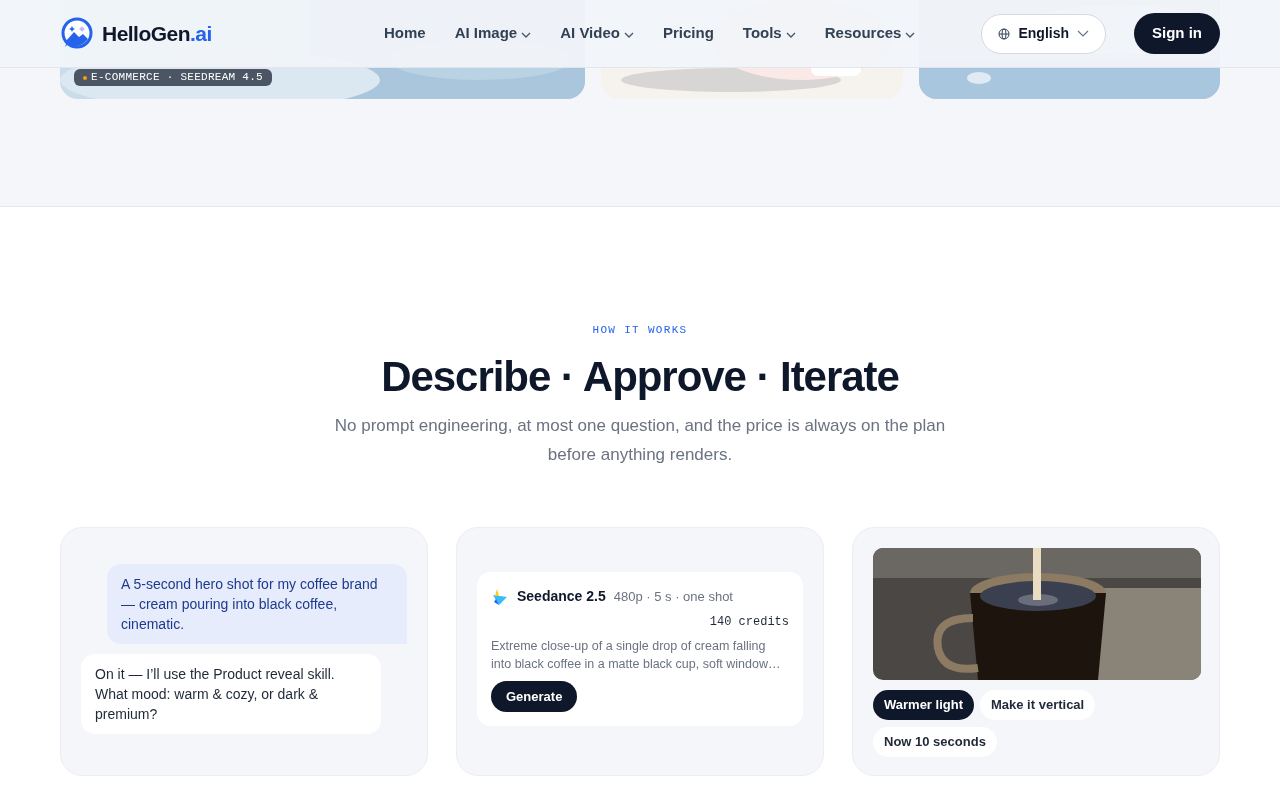 The width and height of the screenshot is (1280, 800). What do you see at coordinates (1083, 33) in the screenshot?
I see `caret-icon` at bounding box center [1083, 33].